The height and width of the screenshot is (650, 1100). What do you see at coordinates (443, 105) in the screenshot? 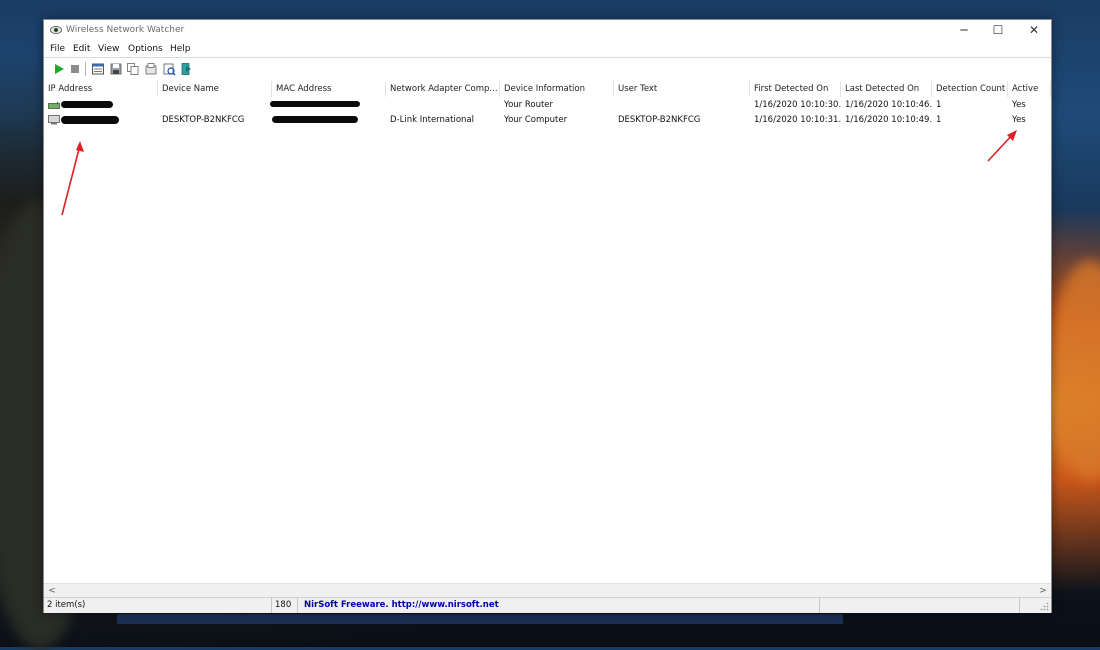
I see `cell-adapter-company` at bounding box center [443, 105].